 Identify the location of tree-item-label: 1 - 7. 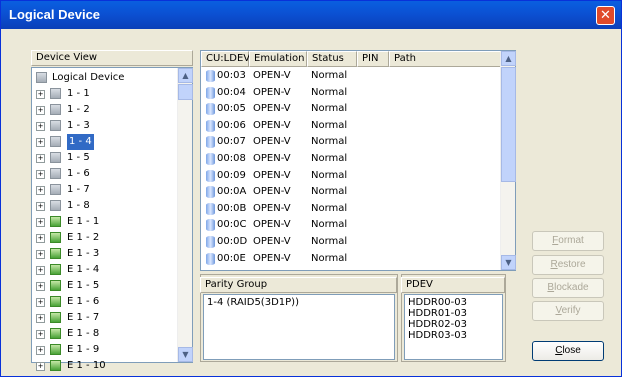
(78, 189).